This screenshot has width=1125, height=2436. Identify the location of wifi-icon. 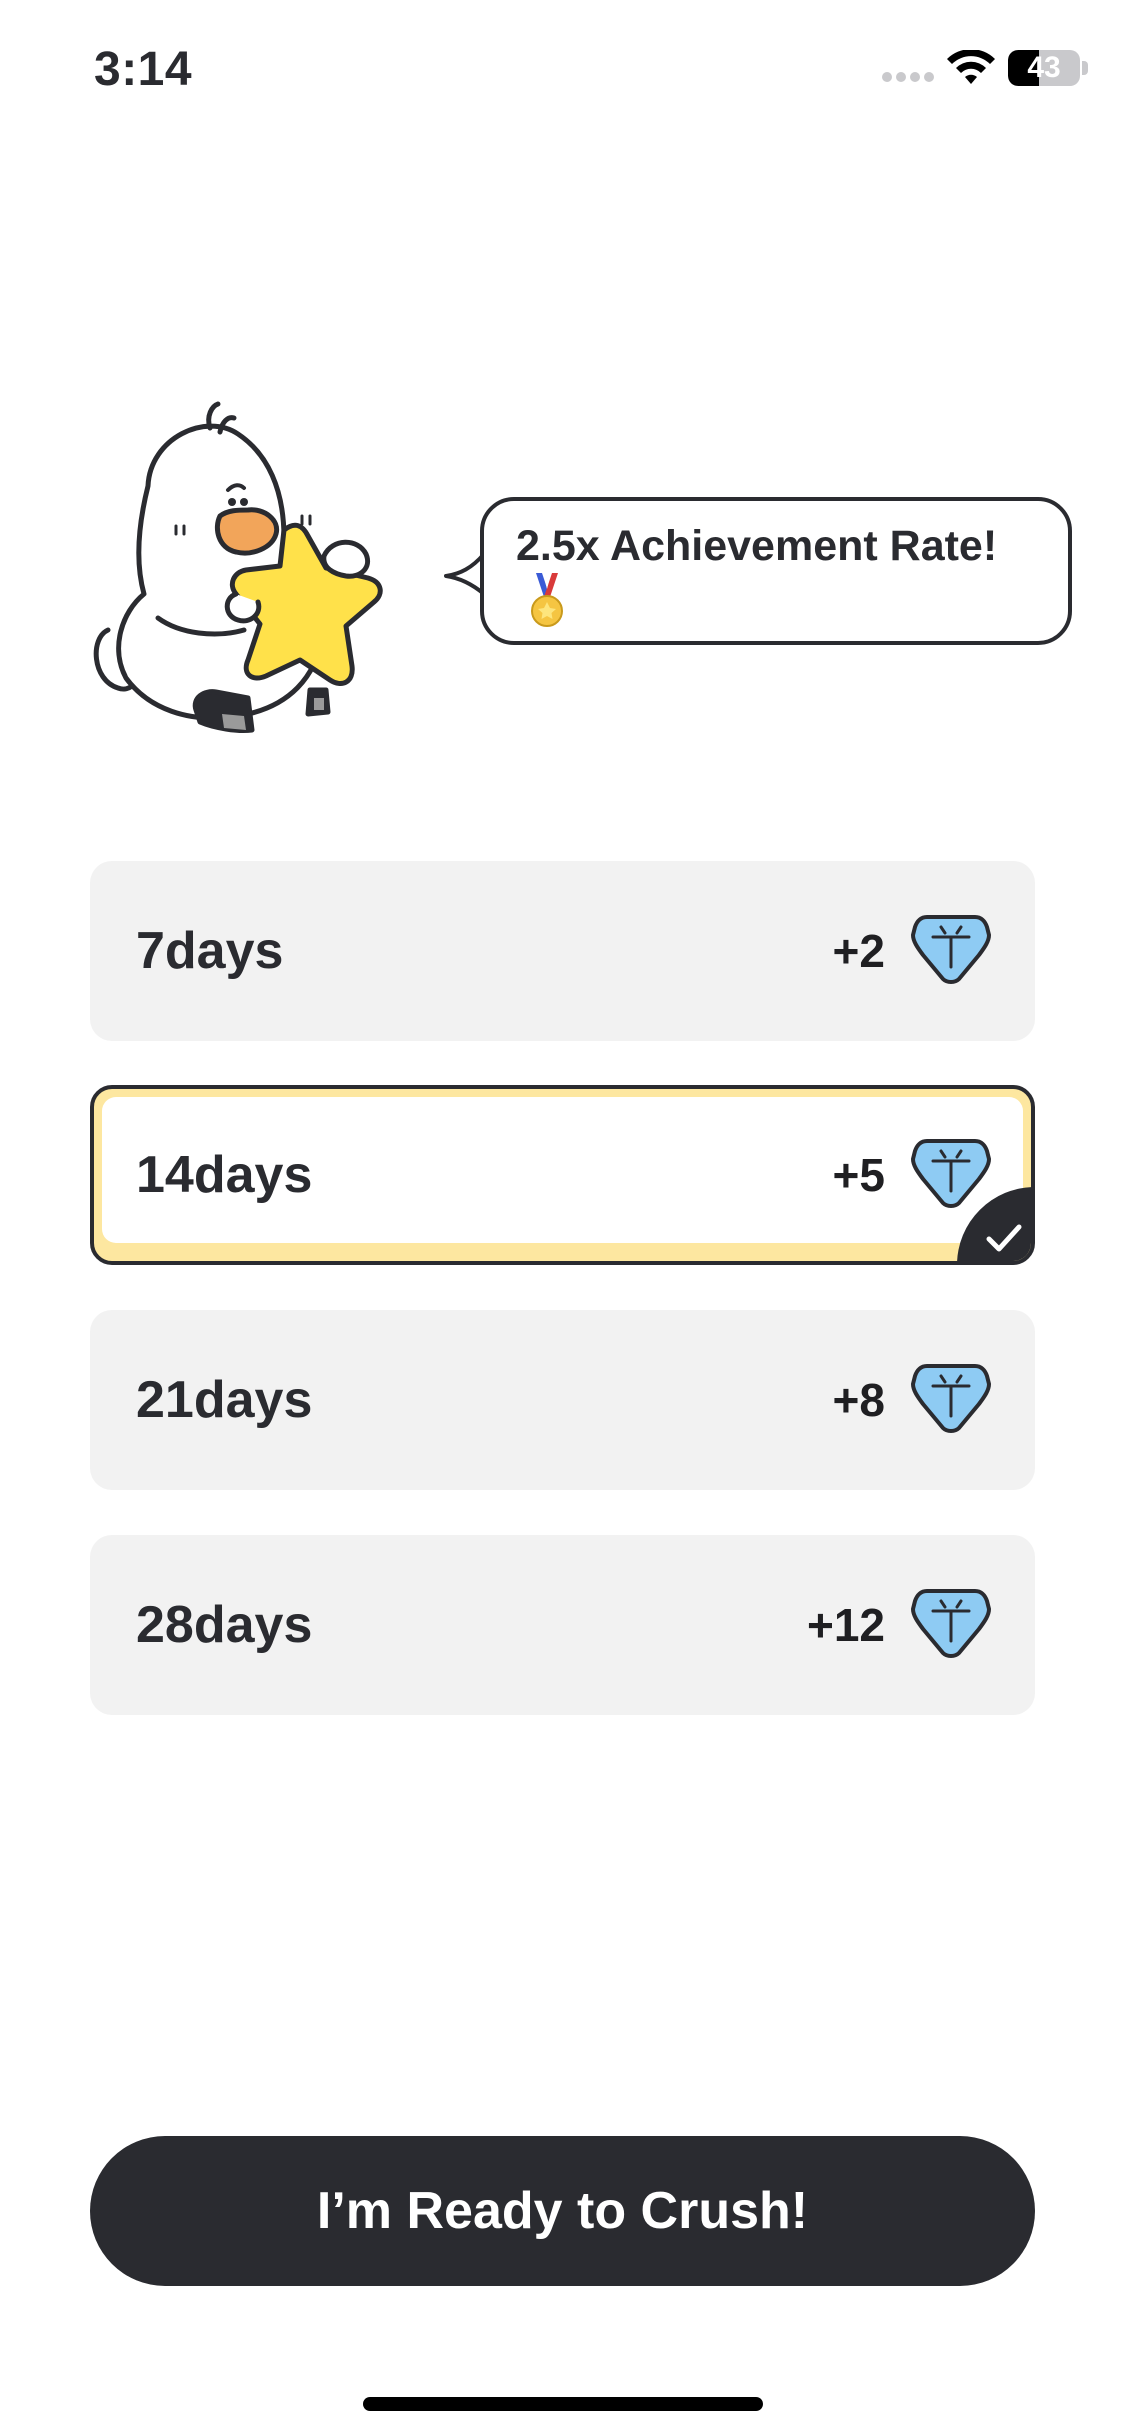
(971, 67).